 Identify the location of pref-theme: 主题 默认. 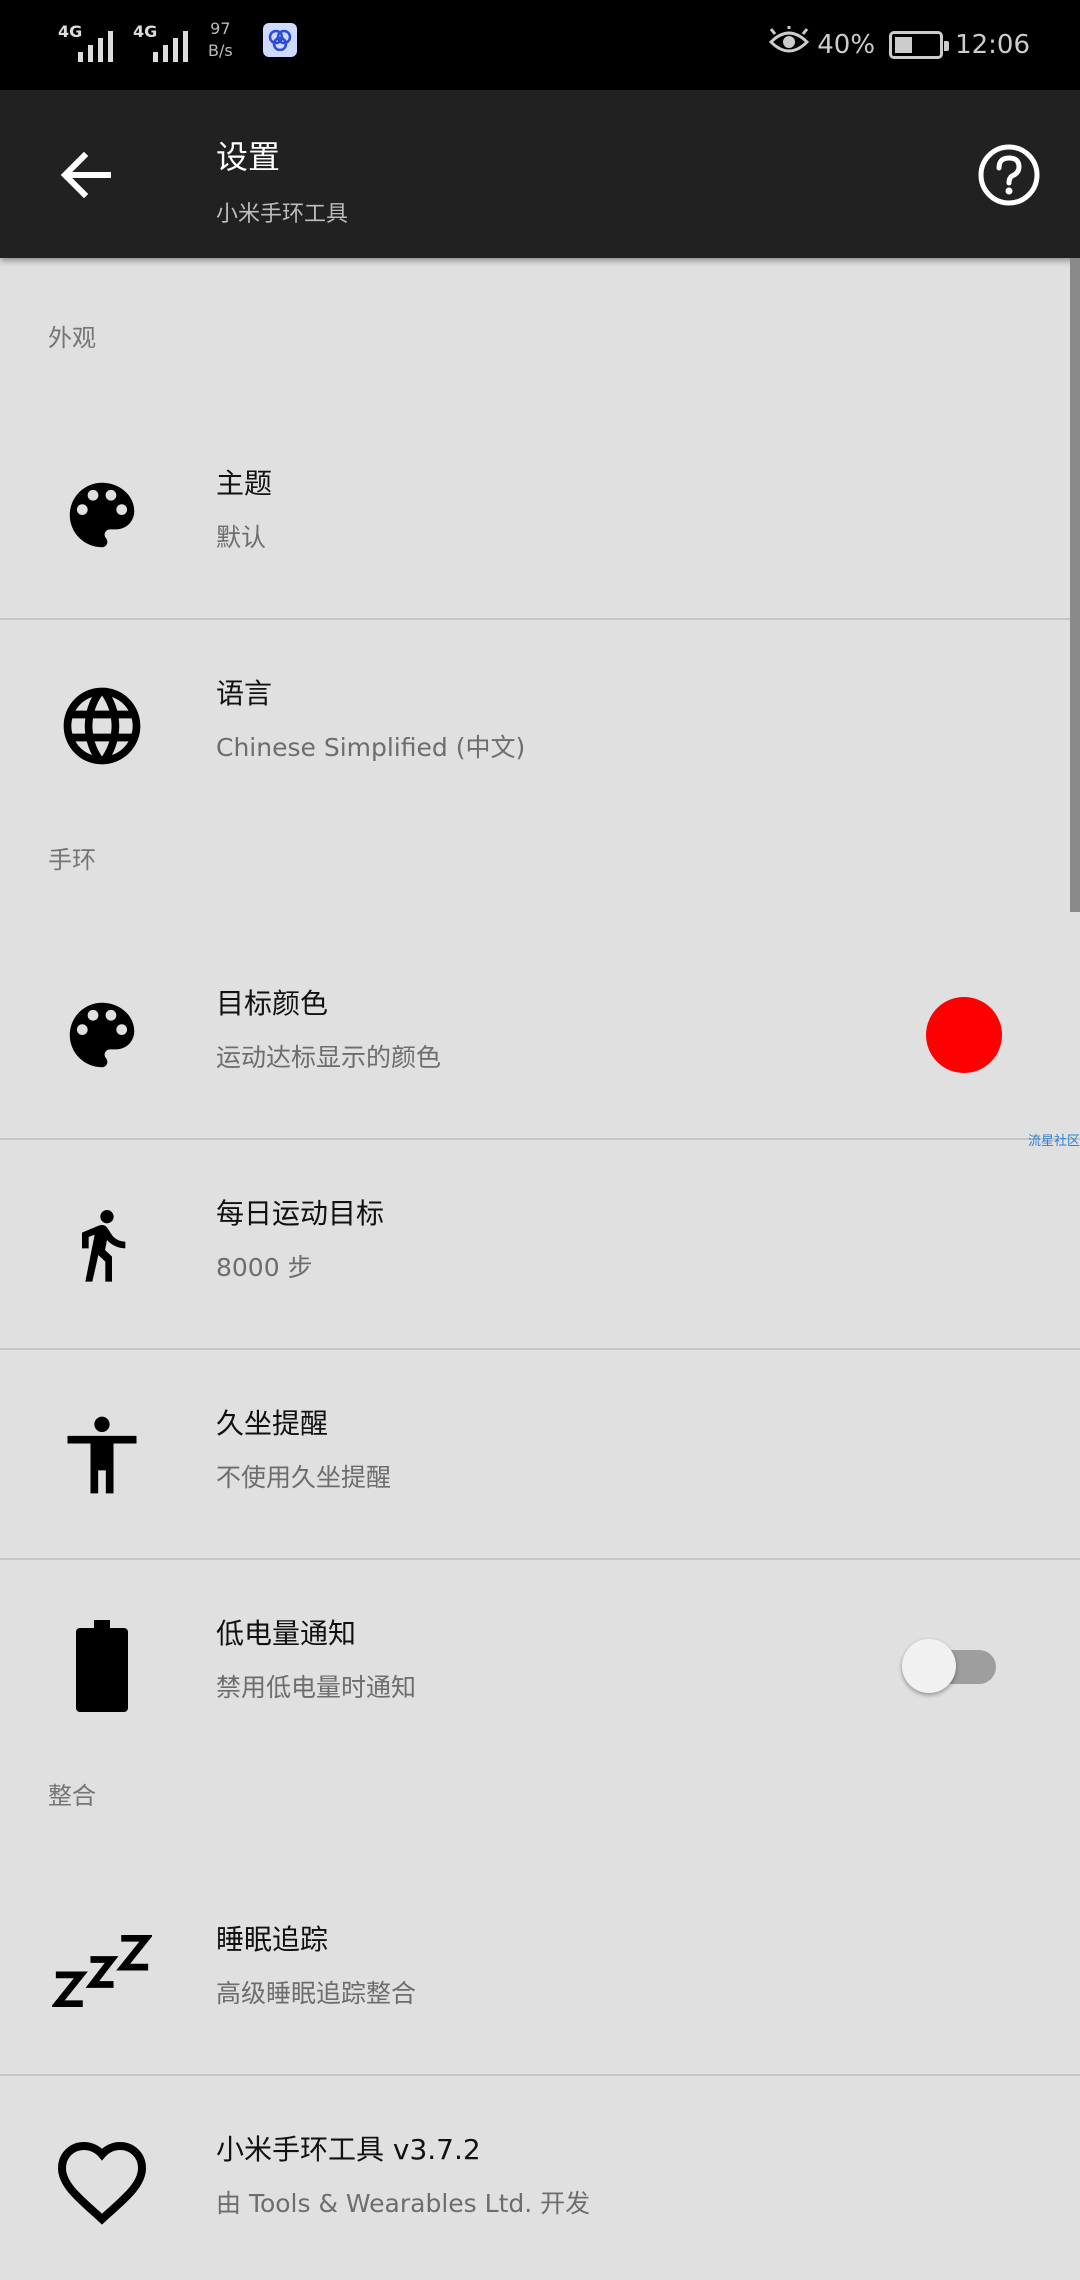
(540, 516).